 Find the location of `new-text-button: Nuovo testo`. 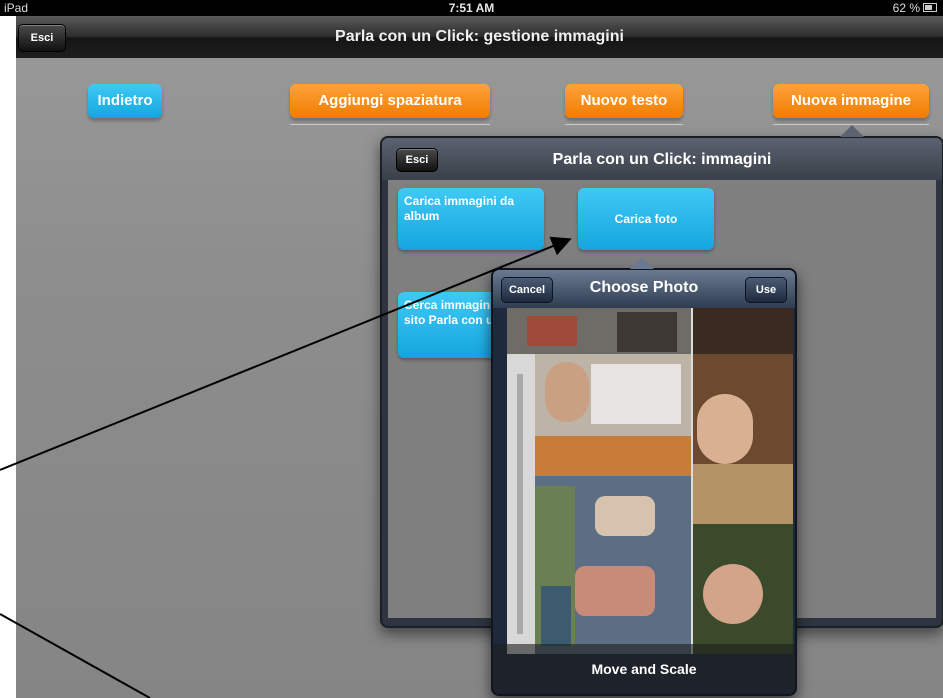

new-text-button: Nuovo testo is located at coordinates (624, 101).